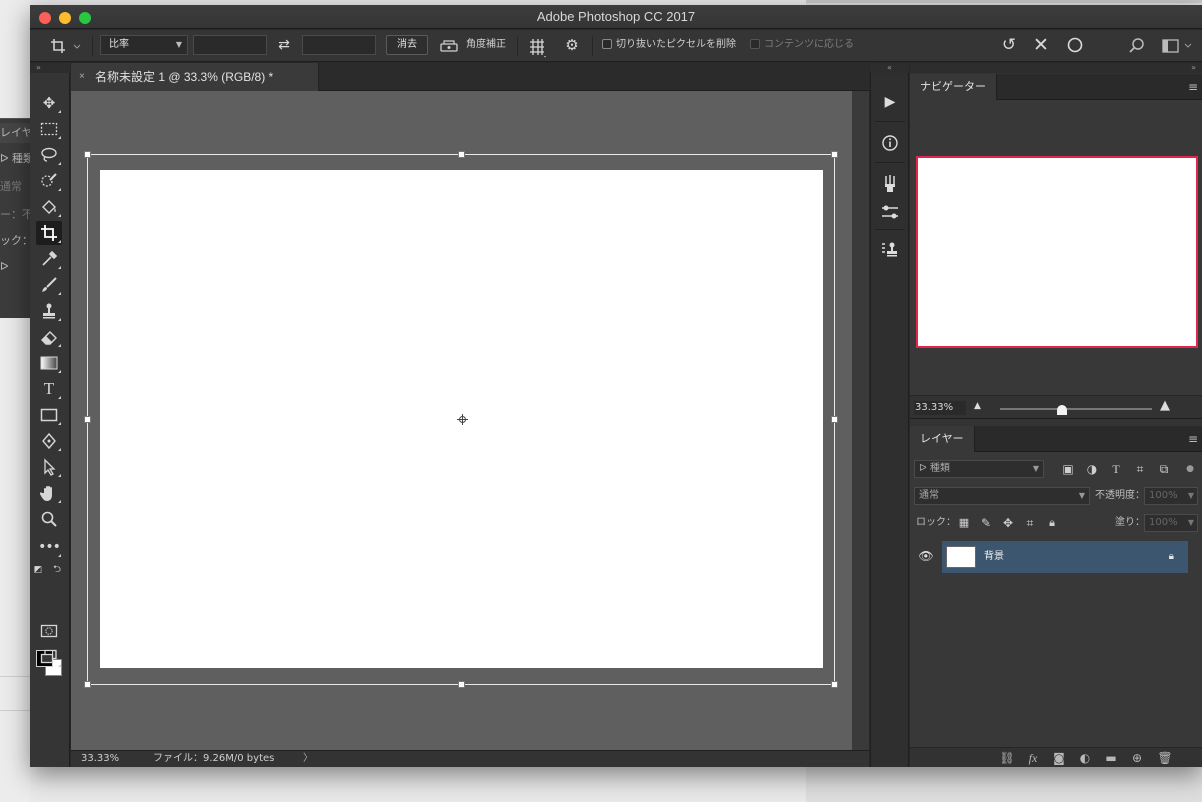  What do you see at coordinates (1068, 469) in the screenshot?
I see `filter-pixel-layers-icon: ▣` at bounding box center [1068, 469].